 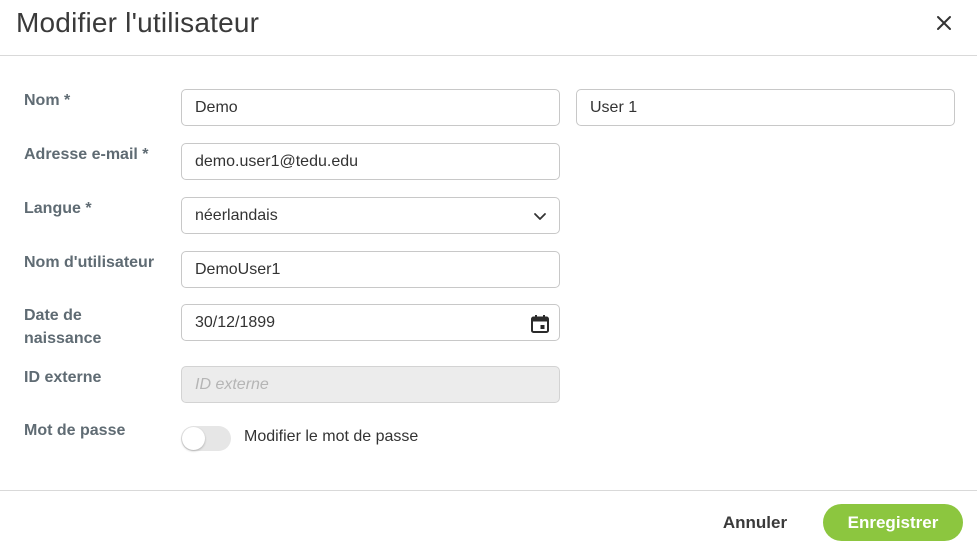 I want to click on username-input, so click(x=370, y=269).